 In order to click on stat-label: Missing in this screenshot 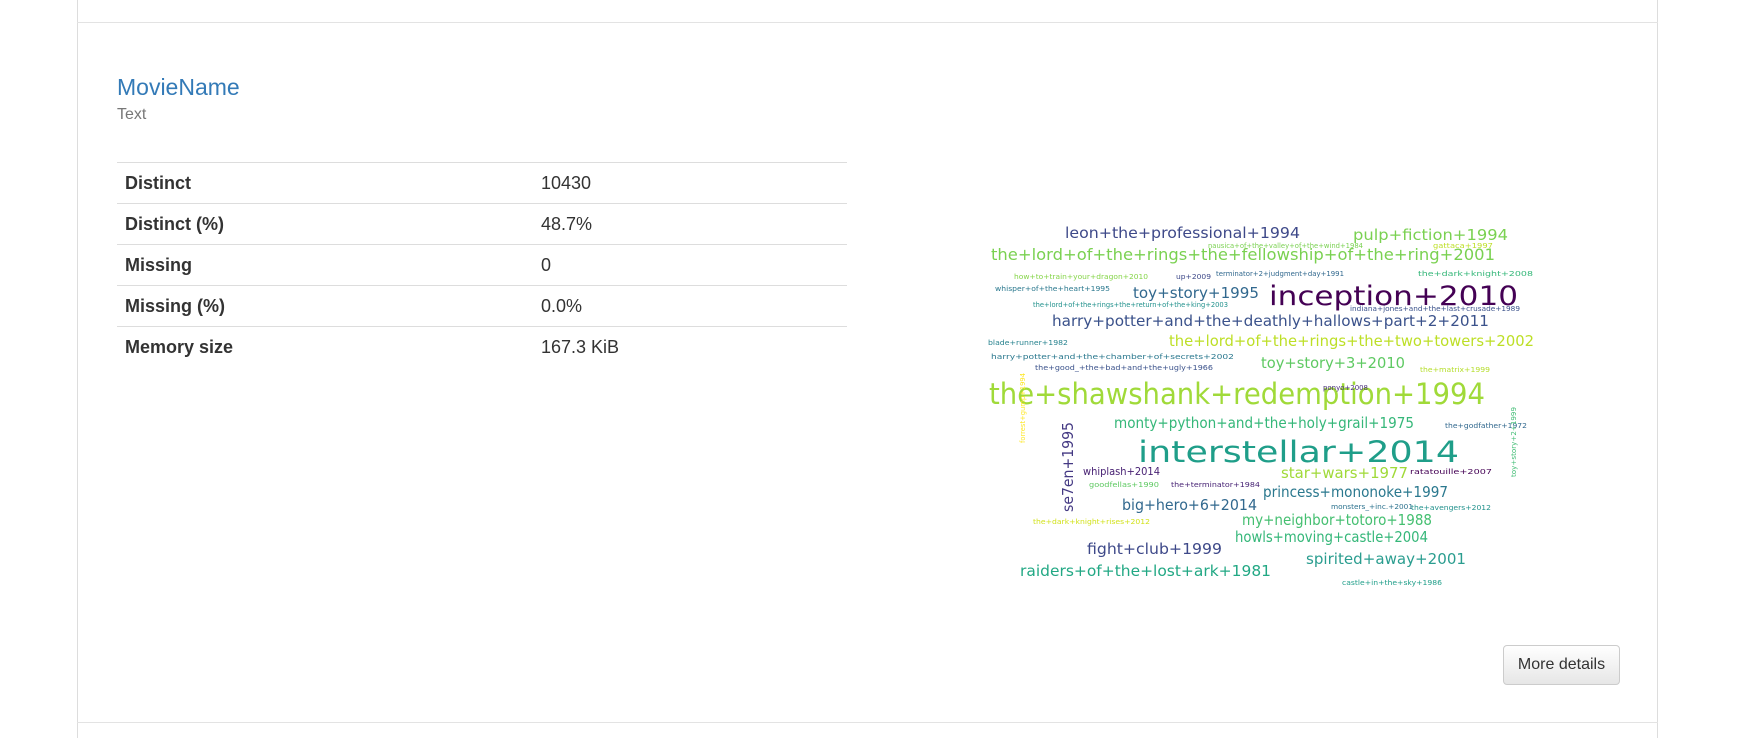, I will do `click(159, 264)`.